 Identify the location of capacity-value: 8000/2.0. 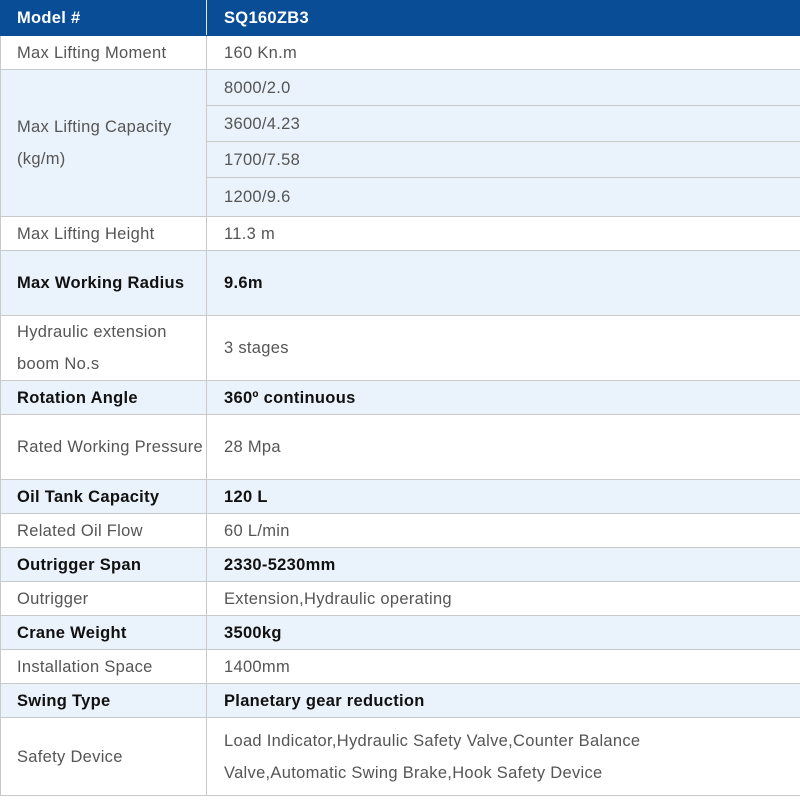
(503, 87).